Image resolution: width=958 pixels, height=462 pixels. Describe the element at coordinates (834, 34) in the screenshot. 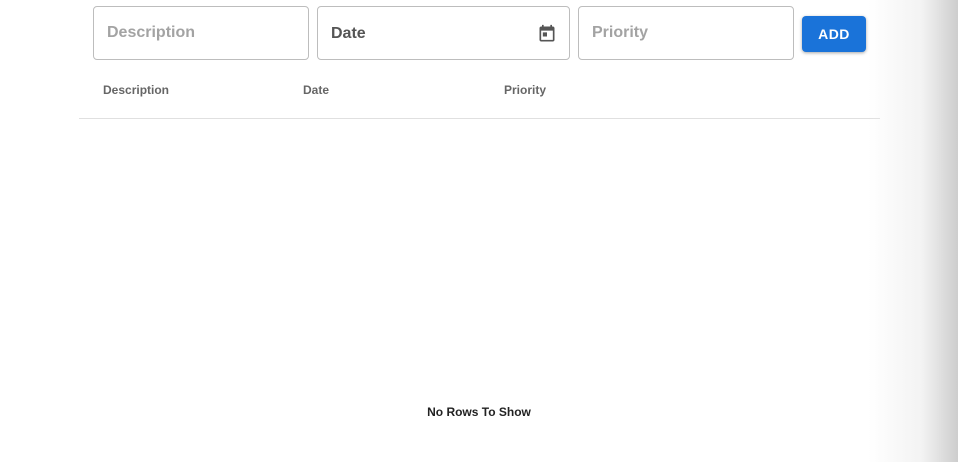

I see `add-button: ADD` at that location.